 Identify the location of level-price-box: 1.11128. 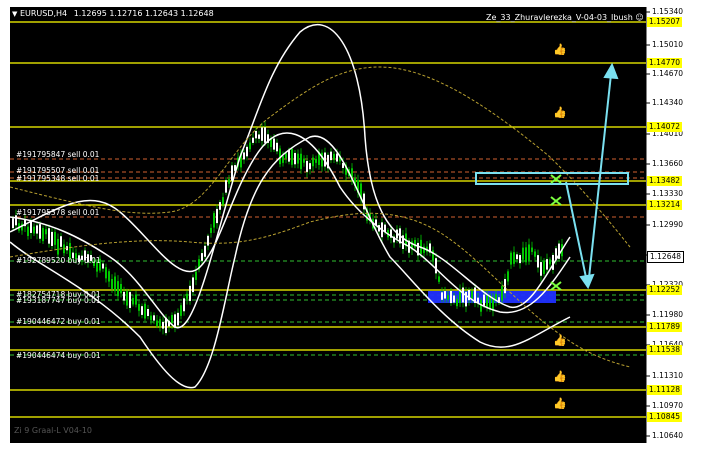
(665, 390).